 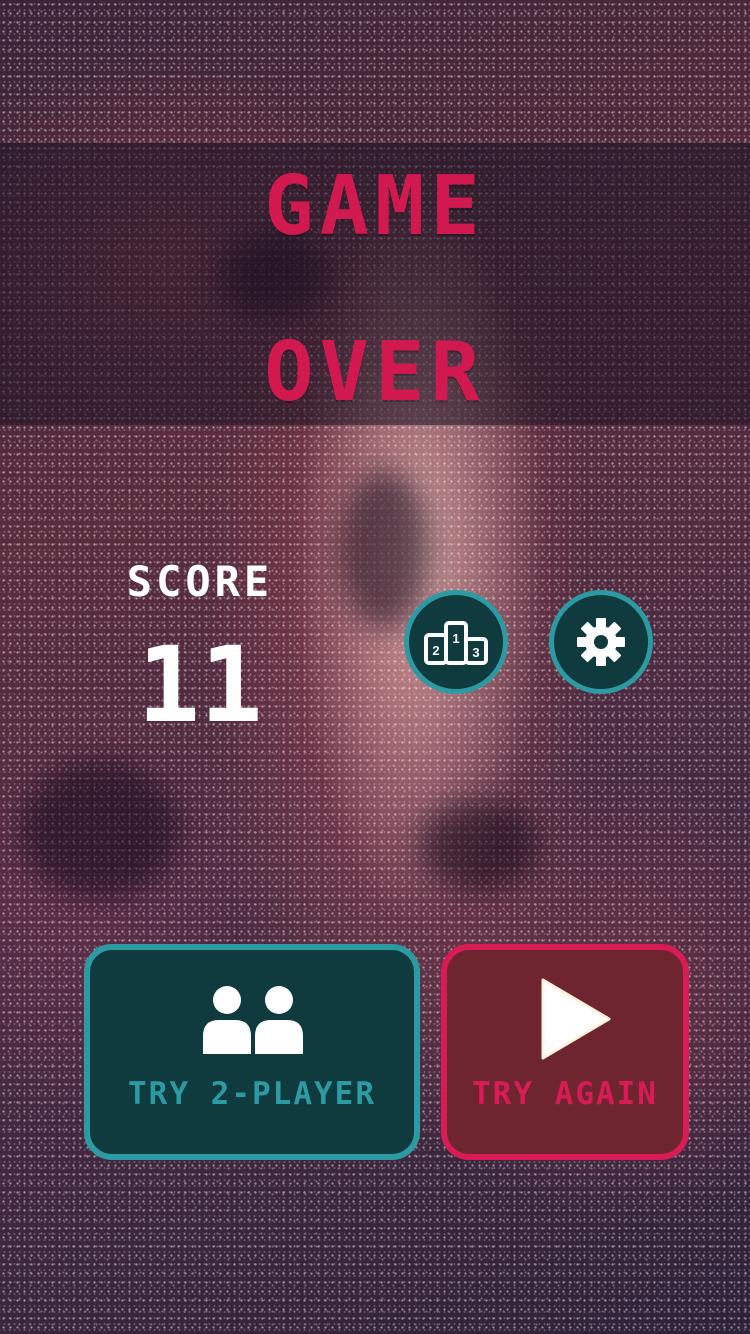 I want to click on try-two-player-button: TRY 2-PLAYER, so click(x=252, y=1052).